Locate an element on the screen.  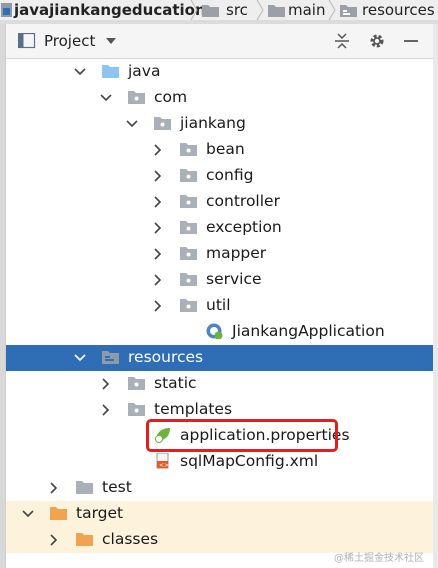
project-view-icon is located at coordinates (27, 41).